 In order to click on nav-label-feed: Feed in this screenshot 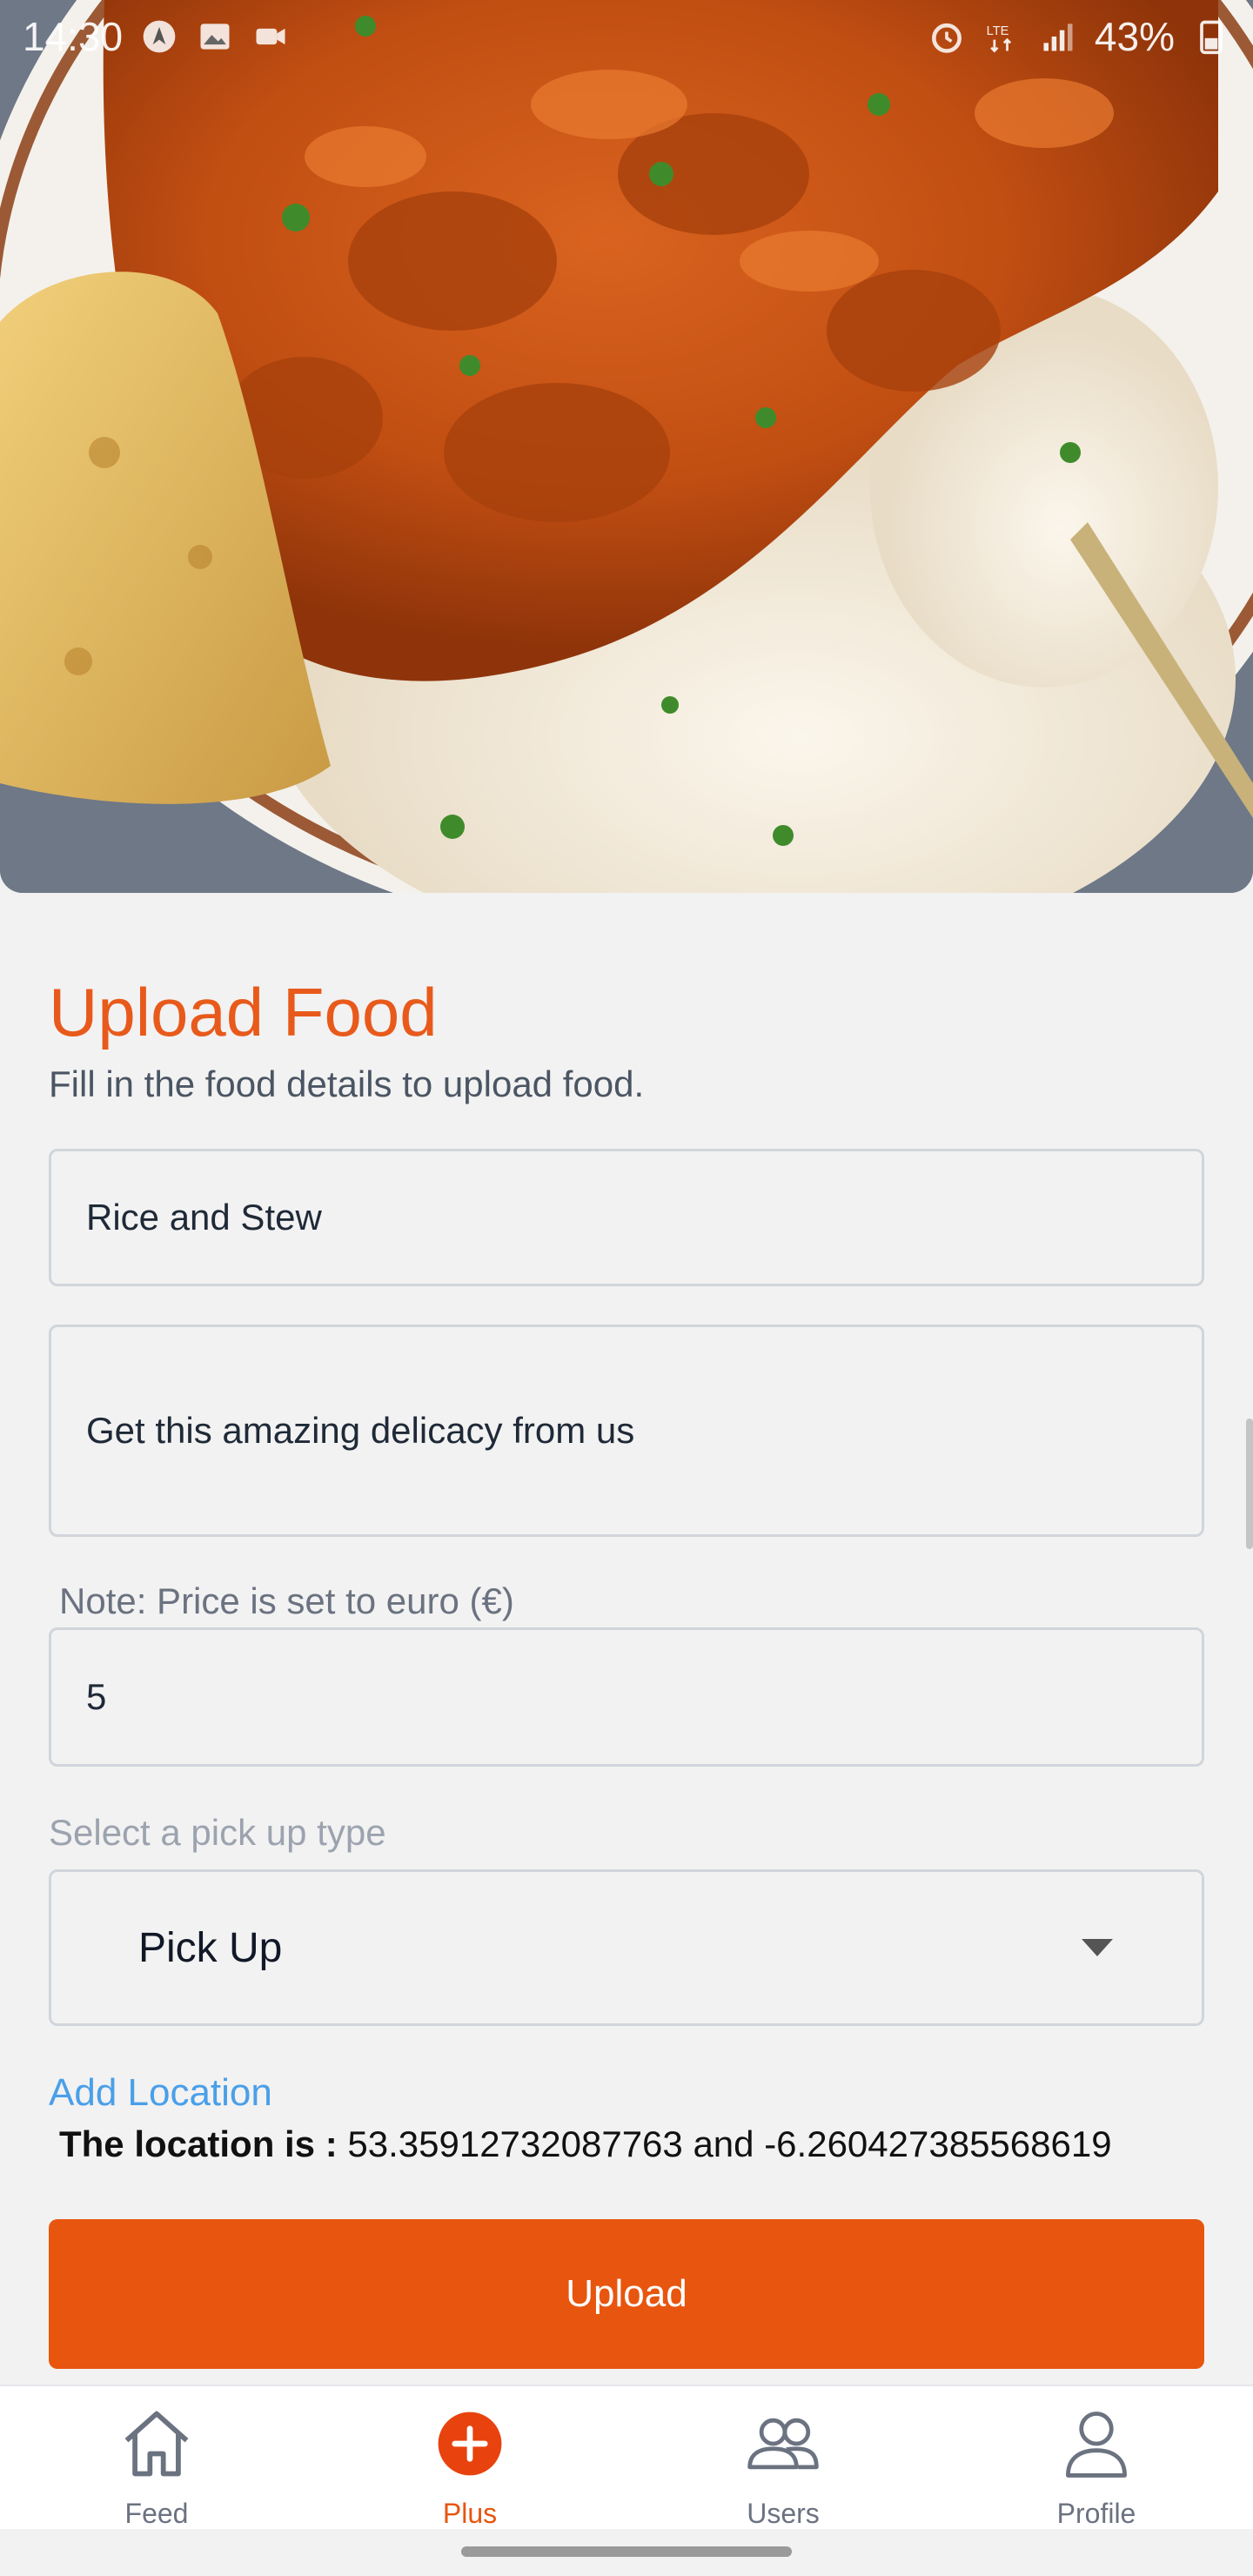, I will do `click(156, 2513)`.